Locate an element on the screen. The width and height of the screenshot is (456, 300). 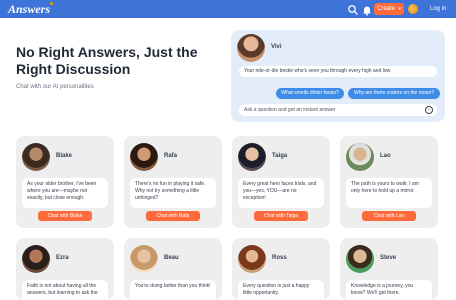
character-name: Blake is located at coordinates (64, 156).